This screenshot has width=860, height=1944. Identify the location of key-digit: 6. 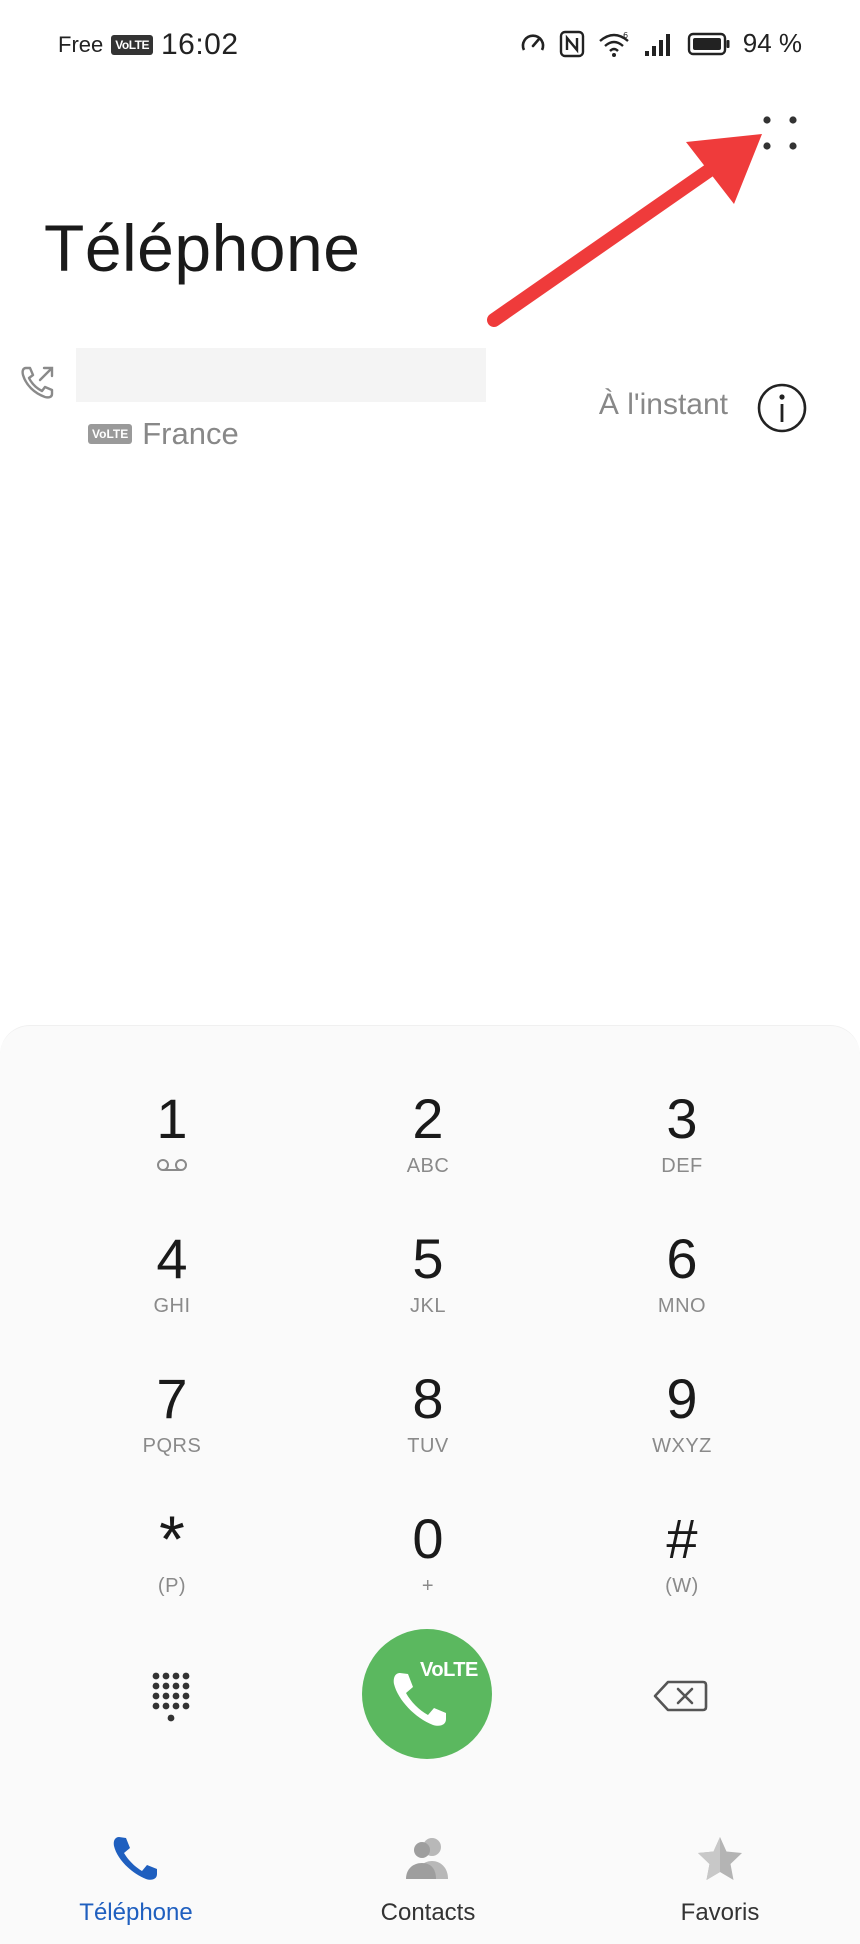
(682, 1258).